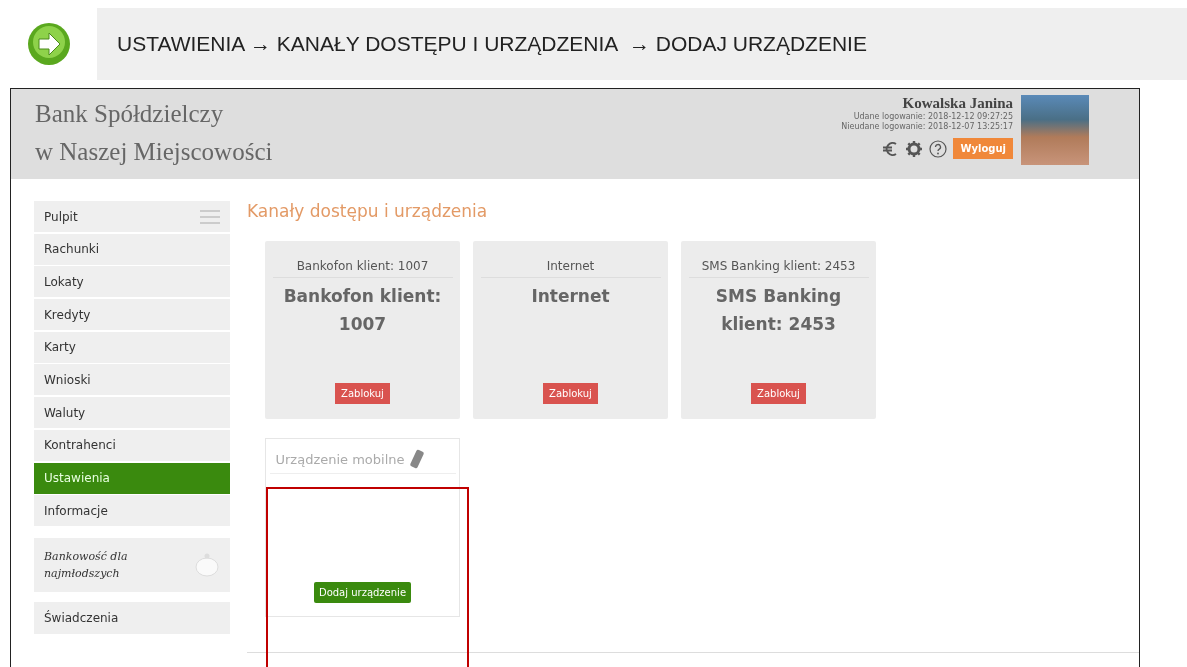  I want to click on failed-login: Nieudane logowanie: 2018-12-07 13:25:17, so click(927, 127).